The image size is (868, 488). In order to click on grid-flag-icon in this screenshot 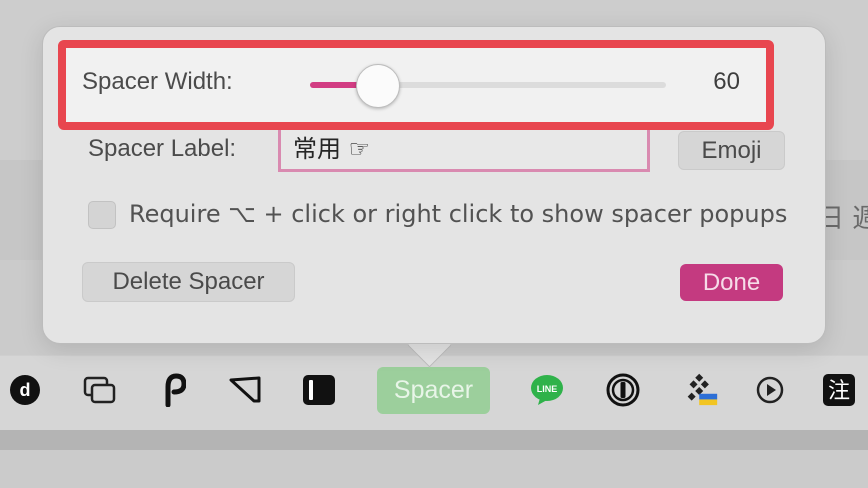, I will do `click(703, 390)`.